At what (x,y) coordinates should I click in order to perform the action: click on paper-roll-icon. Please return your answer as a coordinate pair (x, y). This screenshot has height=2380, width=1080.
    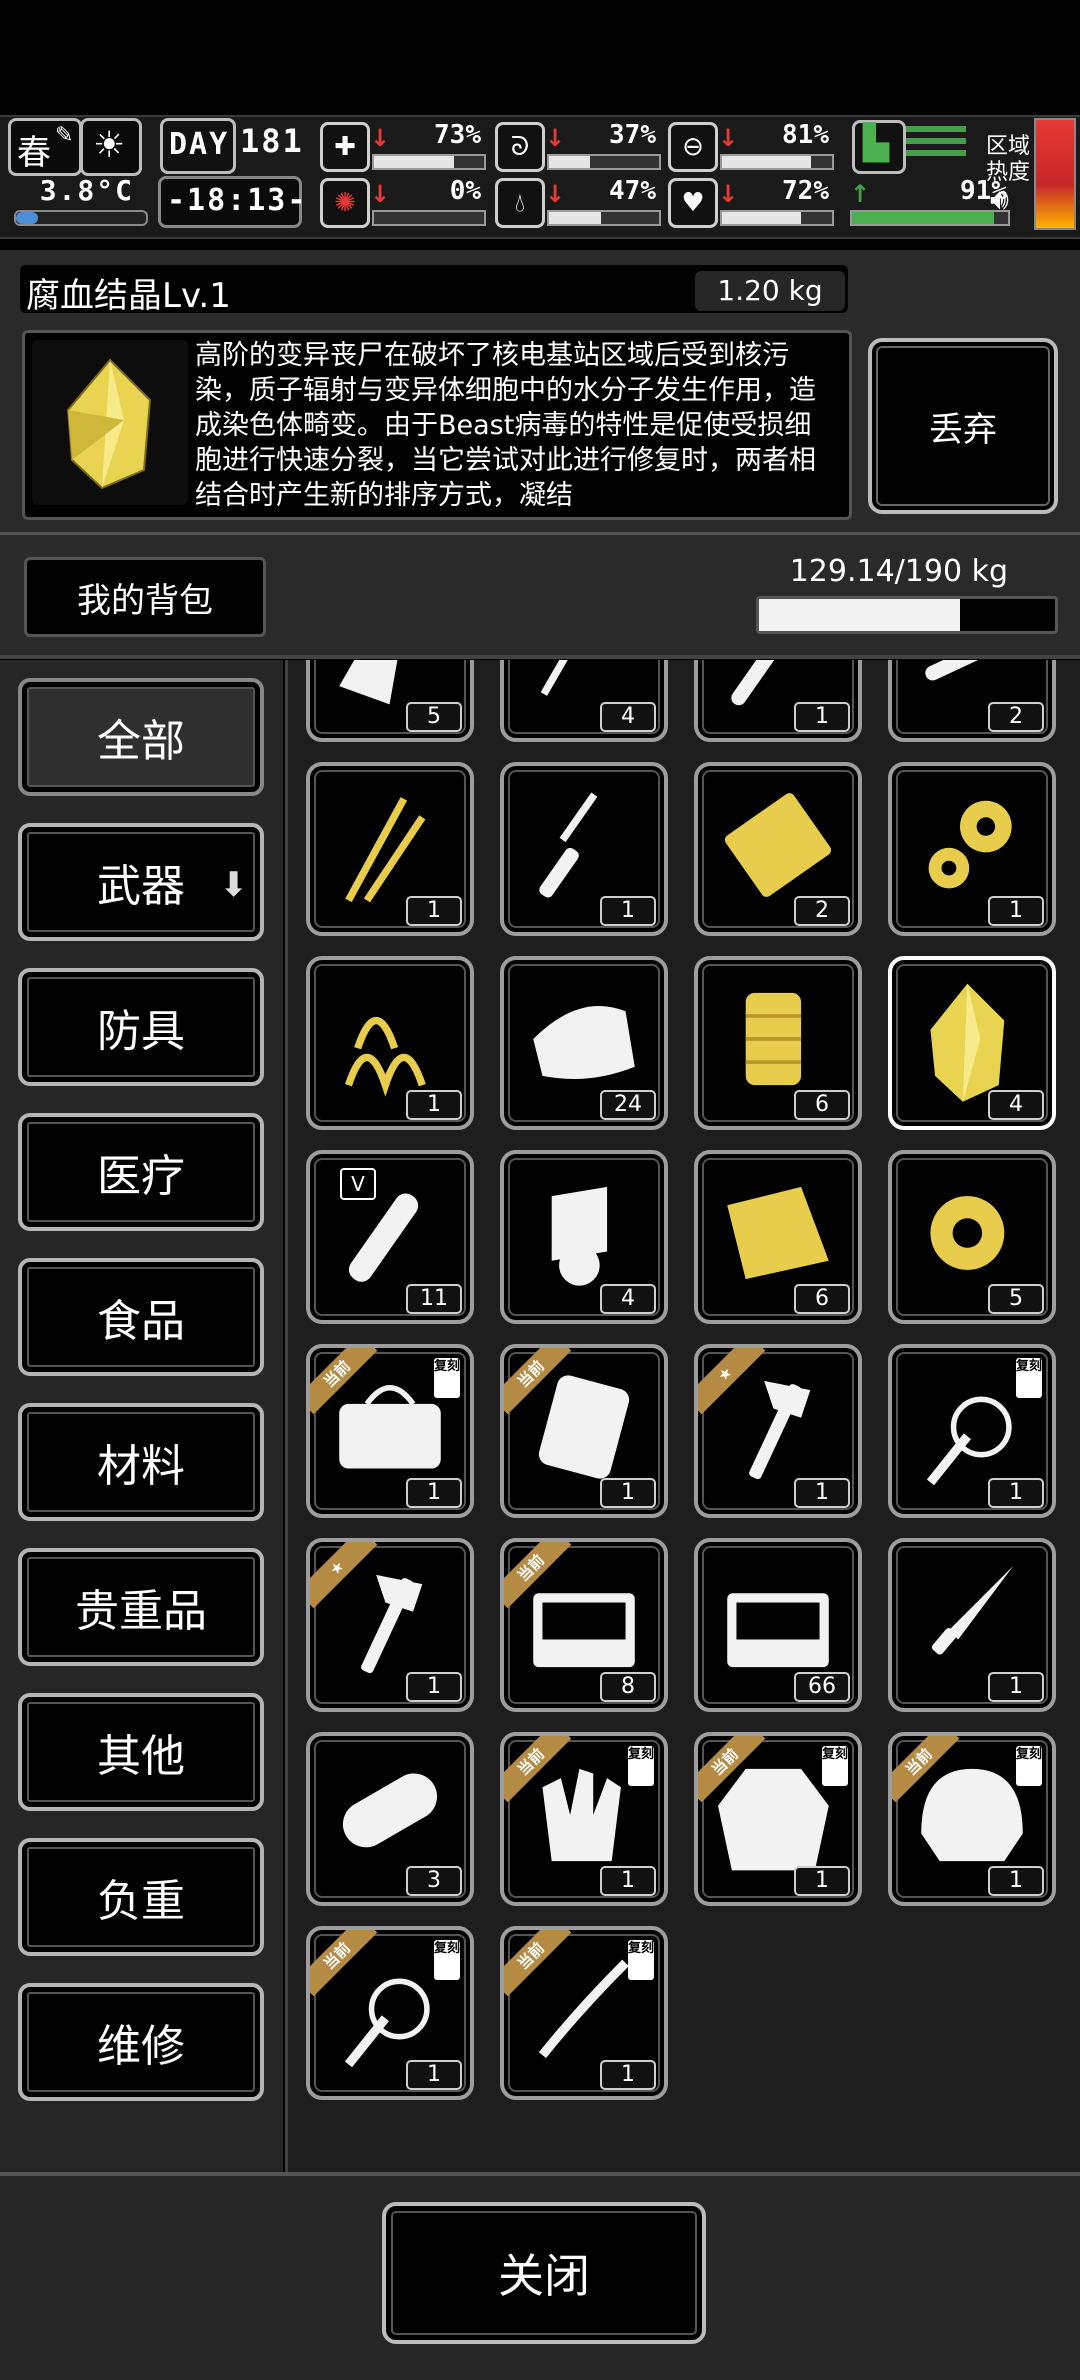
    Looking at the image, I should click on (584, 1233).